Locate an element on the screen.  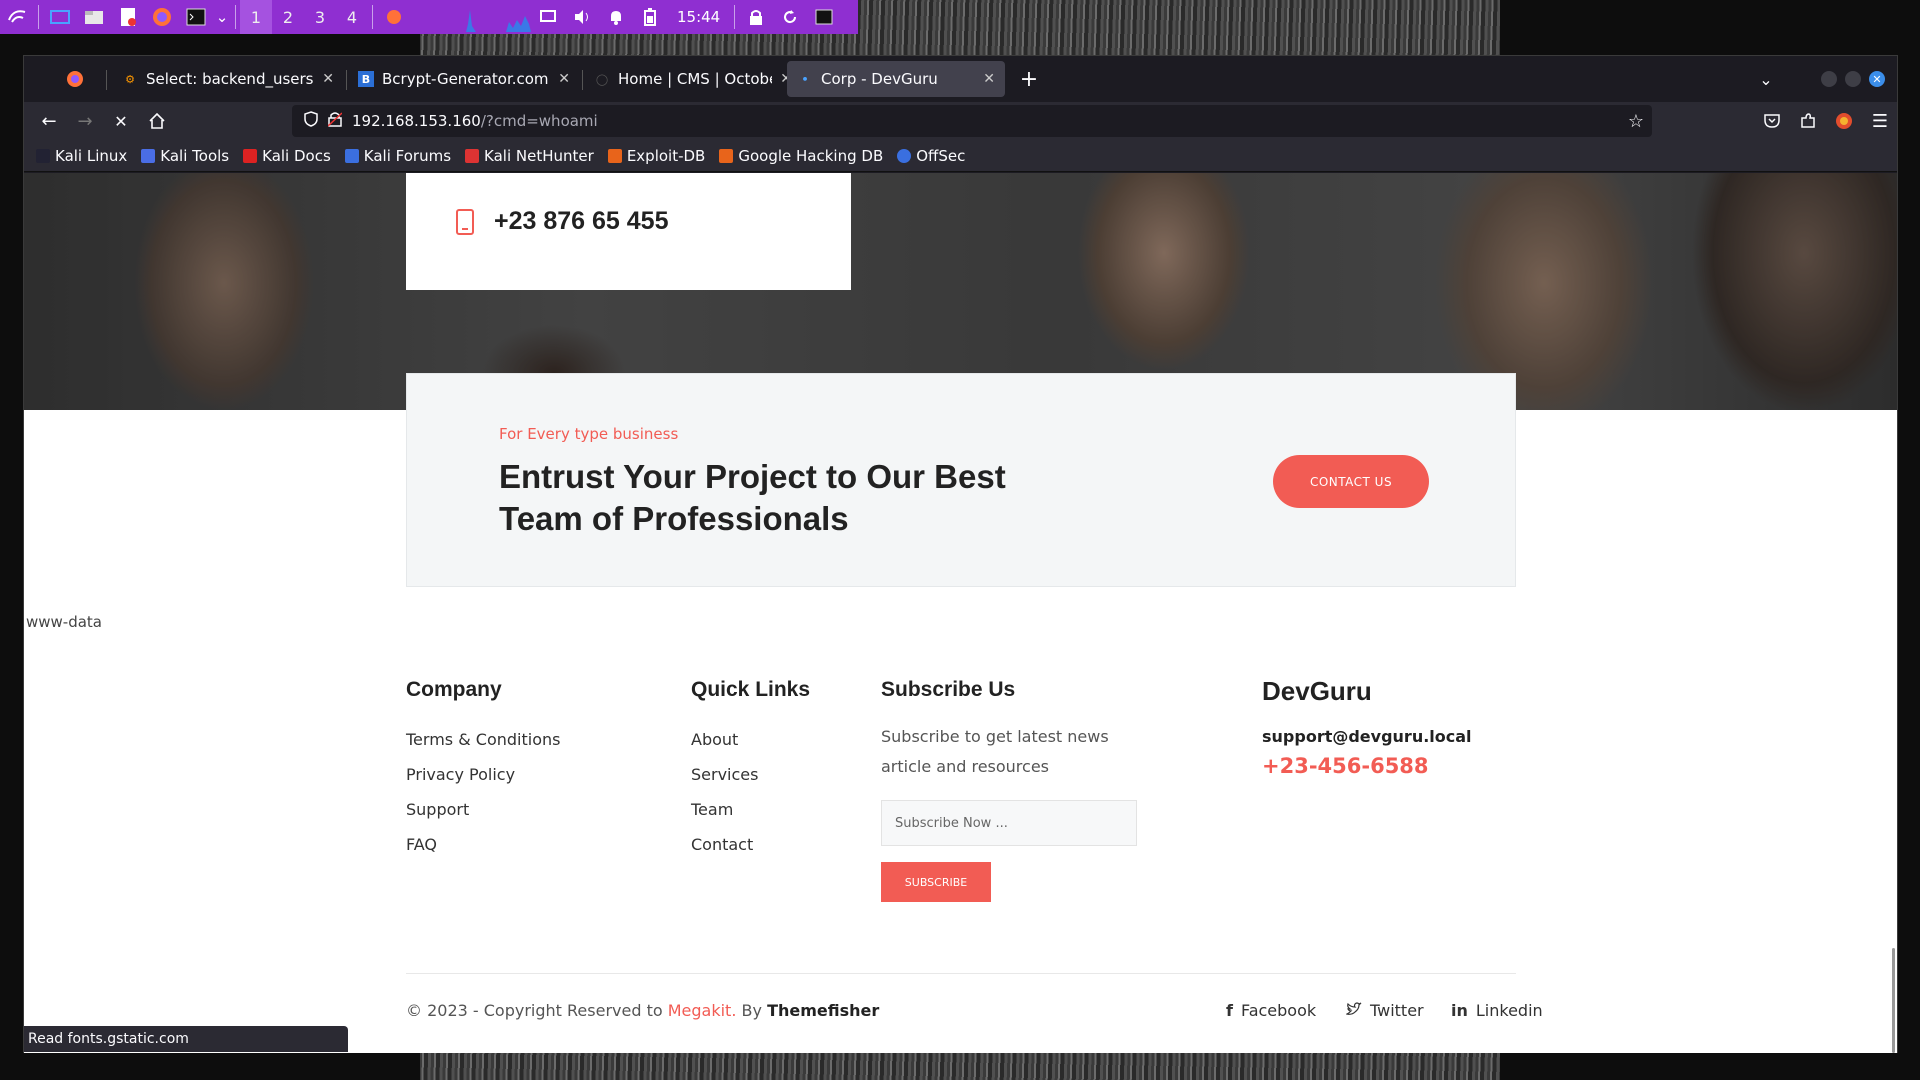
refresh-icon is located at coordinates (790, 17).